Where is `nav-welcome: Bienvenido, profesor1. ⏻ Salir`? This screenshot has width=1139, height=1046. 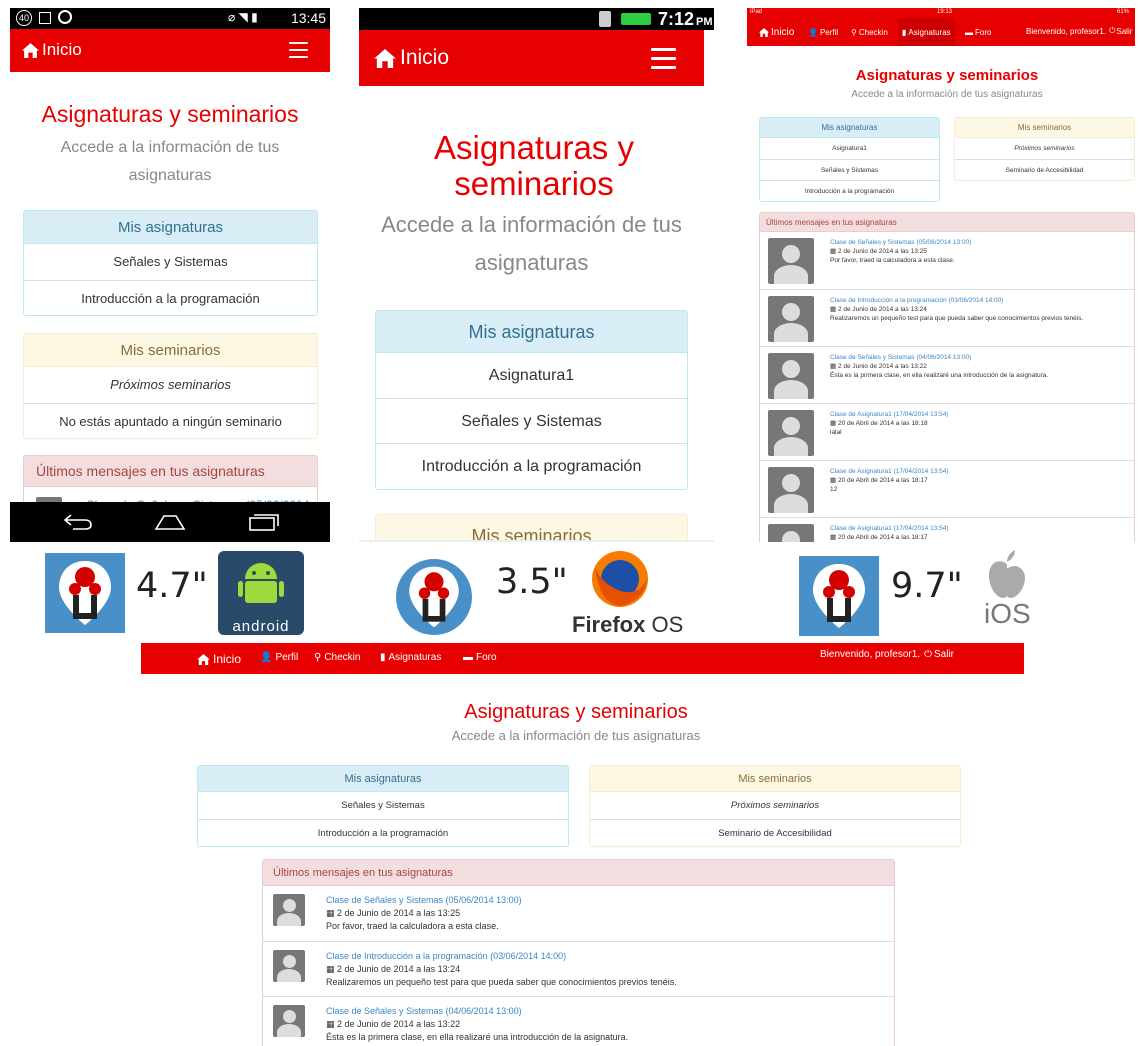
nav-welcome: Bienvenido, profesor1. ⏻ Salir is located at coordinates (887, 654).